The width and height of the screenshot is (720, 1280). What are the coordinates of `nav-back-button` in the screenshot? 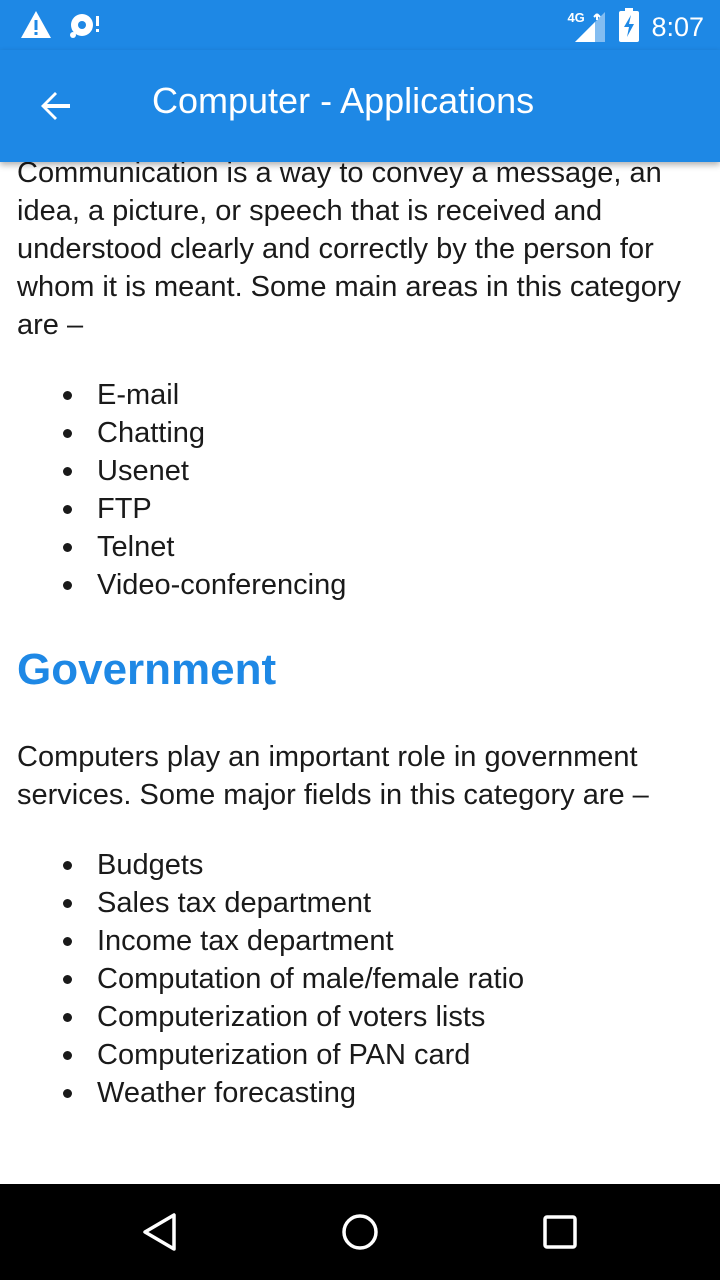 It's located at (160, 1232).